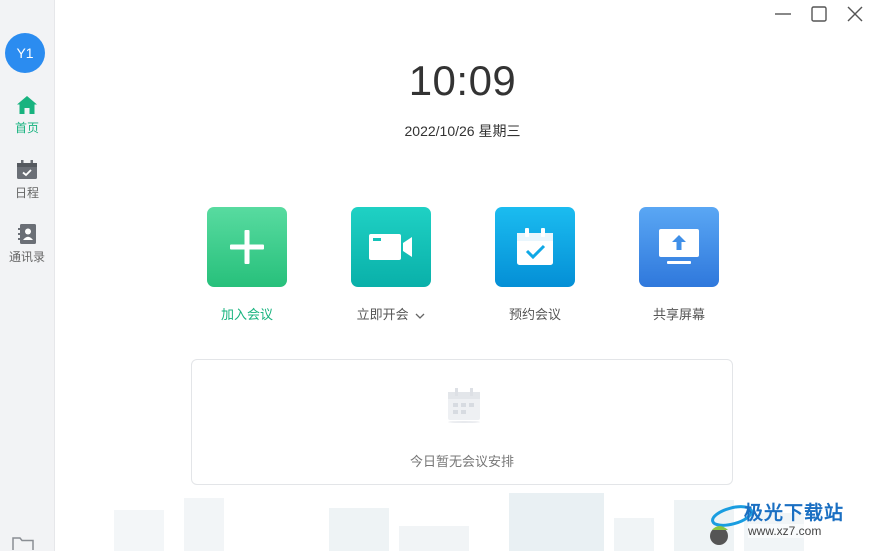 Image resolution: width=871 pixels, height=551 pixels. Describe the element at coordinates (25, 53) in the screenshot. I see `avatar: Y1` at that location.